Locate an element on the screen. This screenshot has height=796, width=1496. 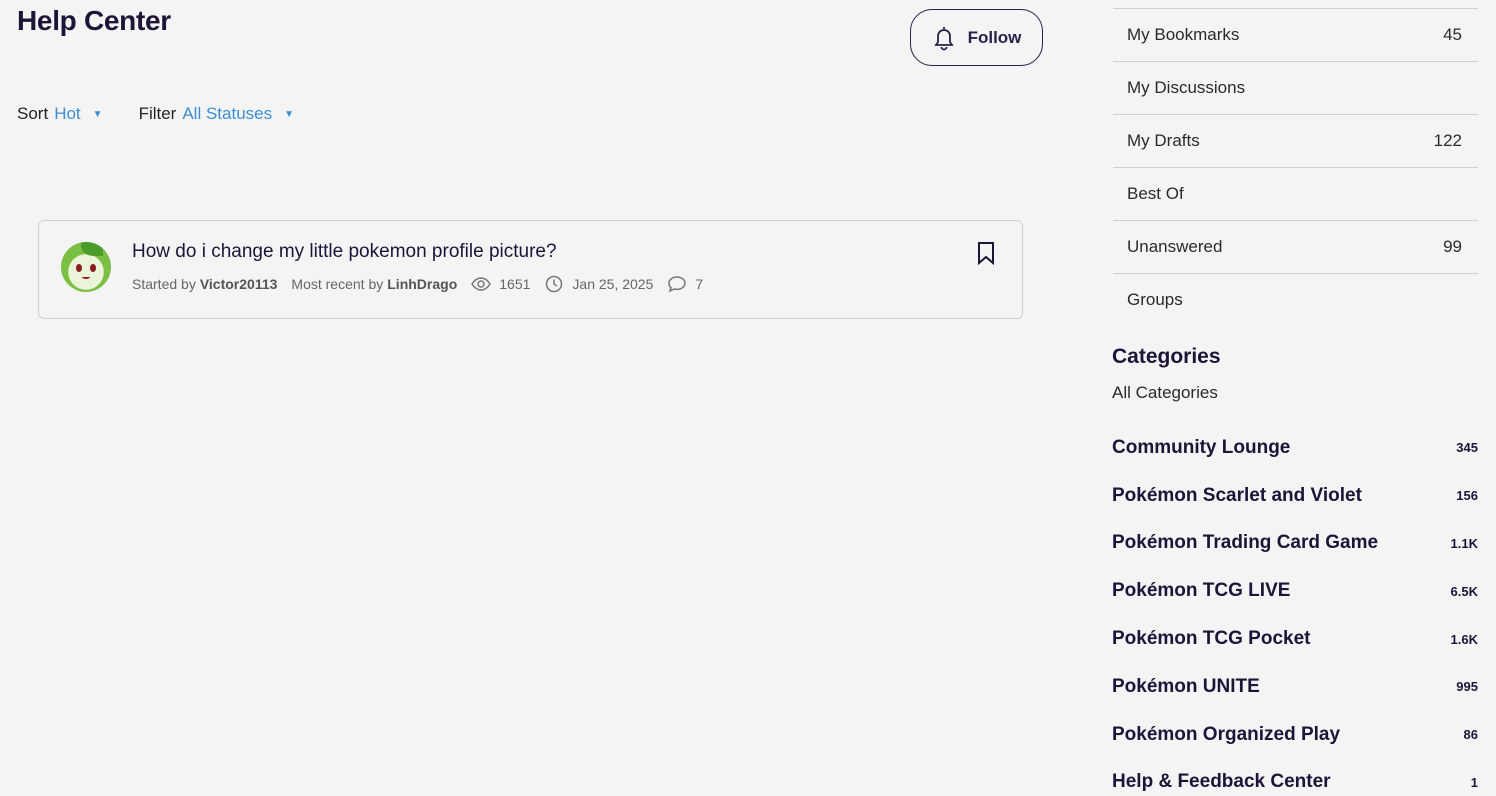
sidebar-item-label: My Drafts is located at coordinates (1163, 140).